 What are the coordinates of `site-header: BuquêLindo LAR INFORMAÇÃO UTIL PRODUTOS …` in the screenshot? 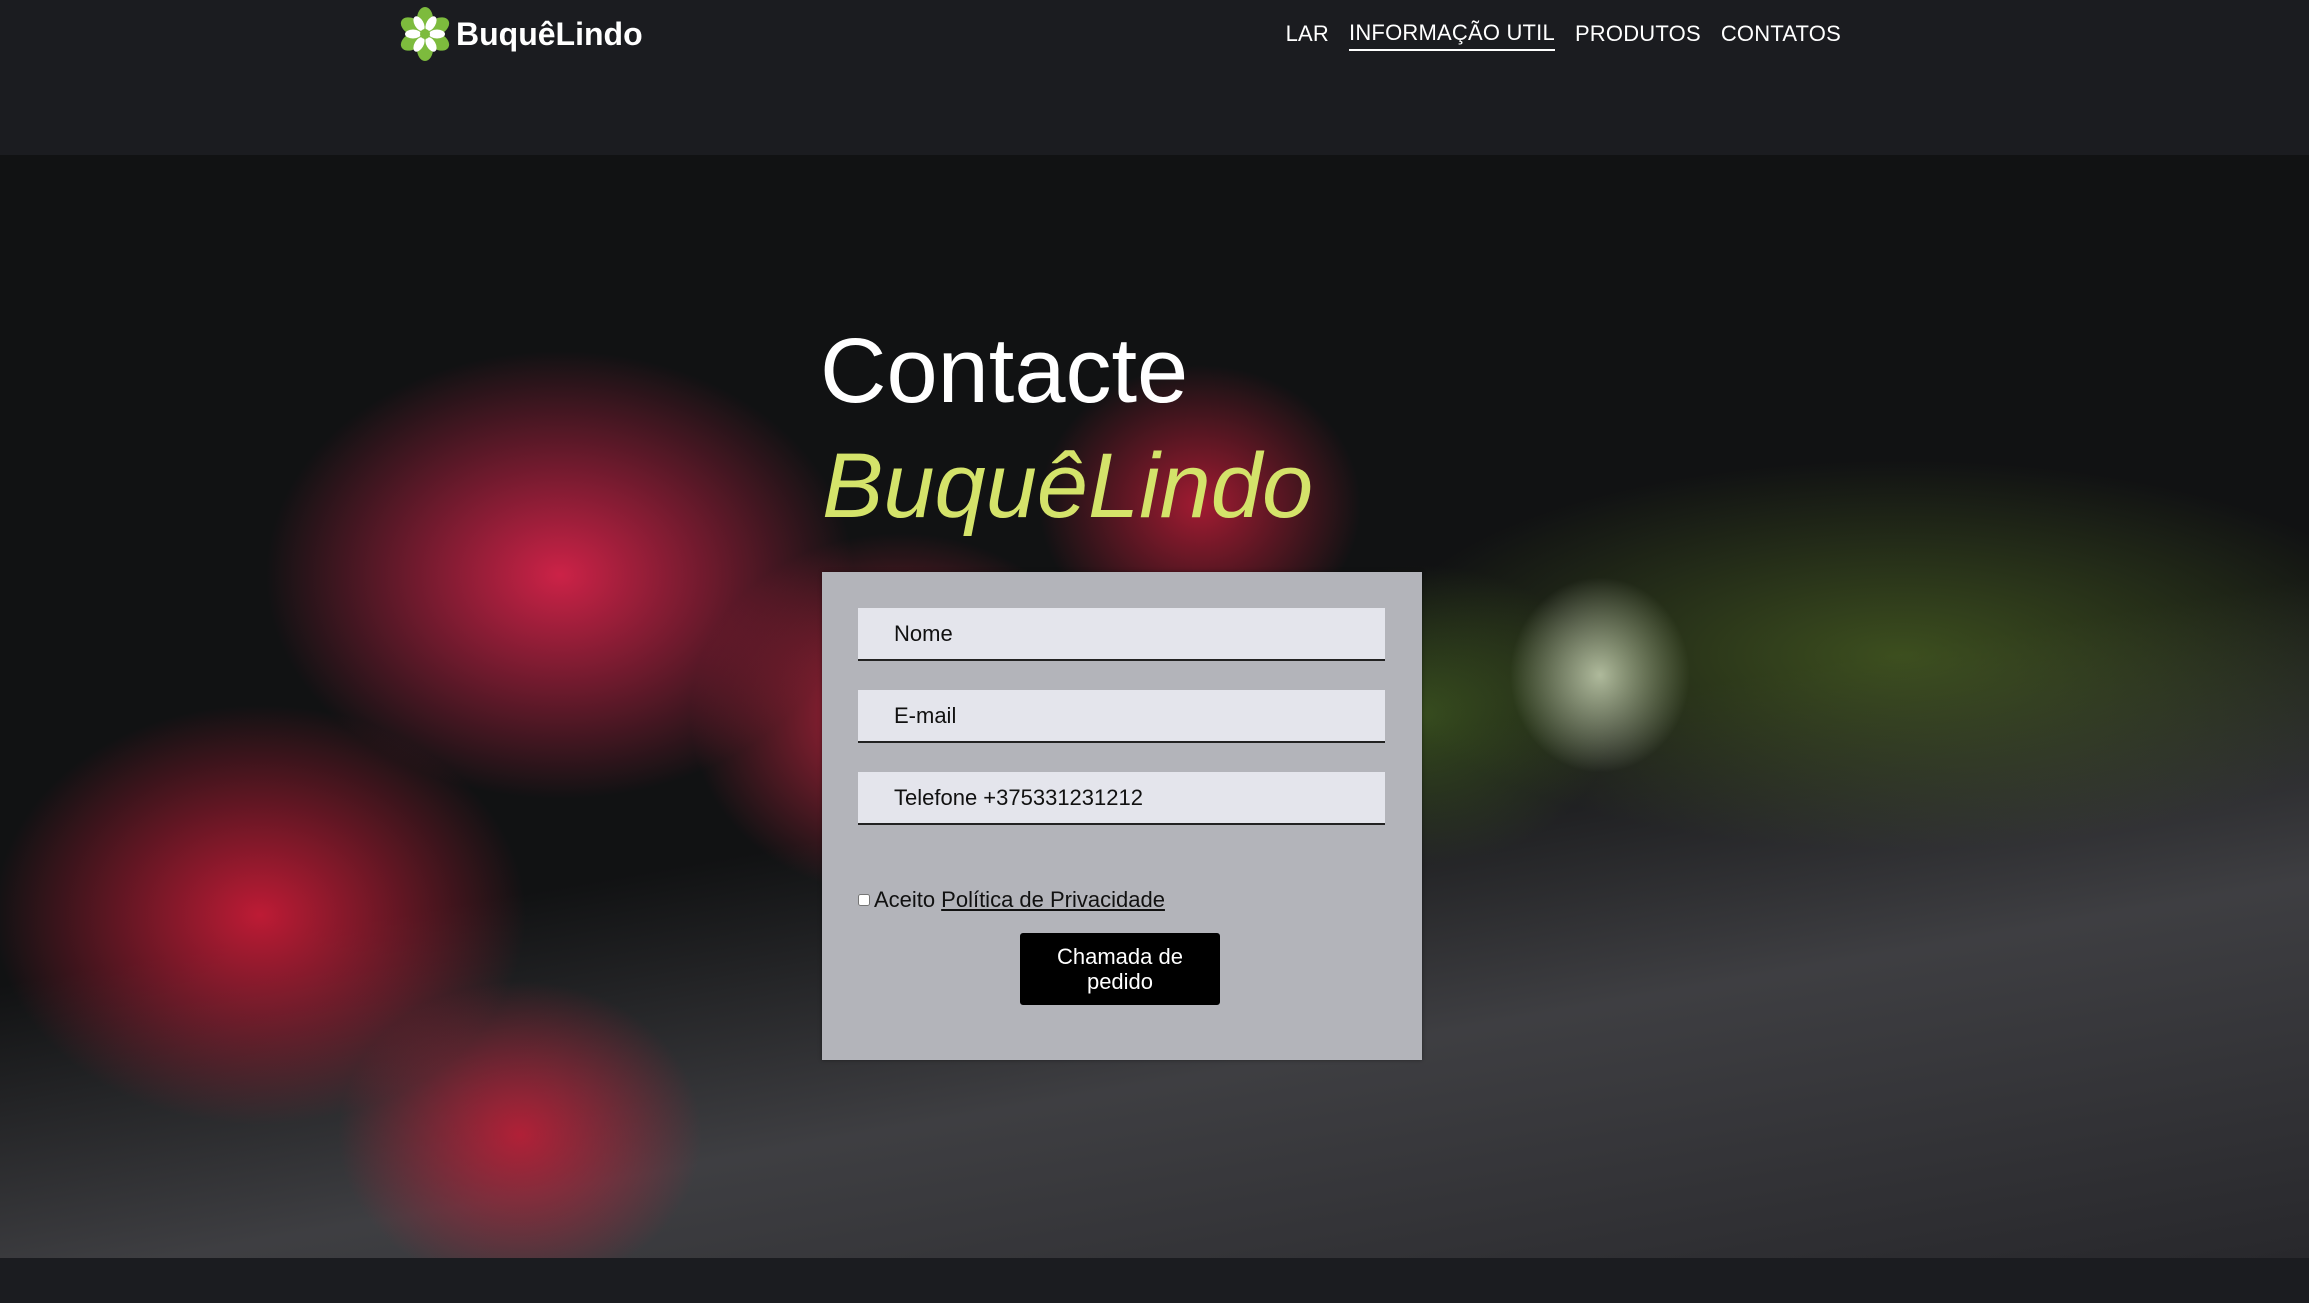 It's located at (1154, 77).